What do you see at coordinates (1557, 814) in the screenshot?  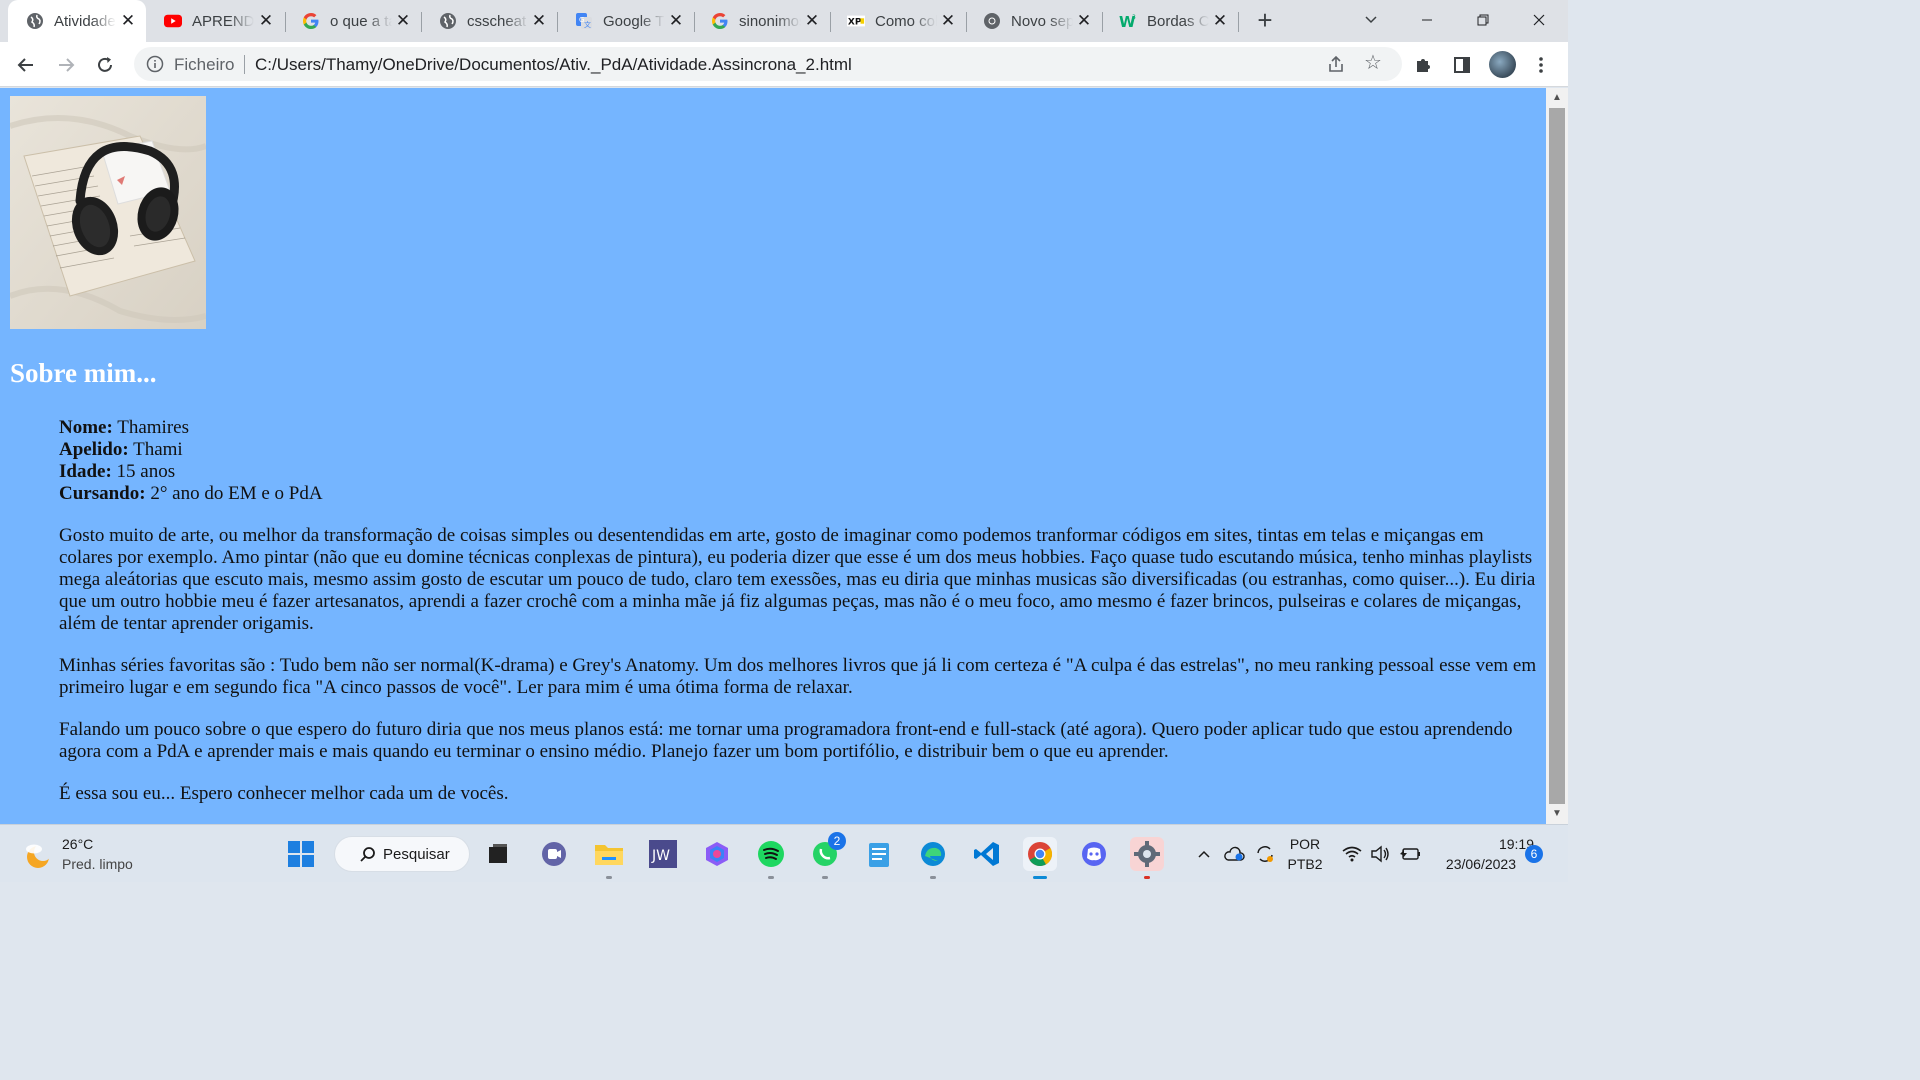 I see `scroll-down-arrow-icon: ▼` at bounding box center [1557, 814].